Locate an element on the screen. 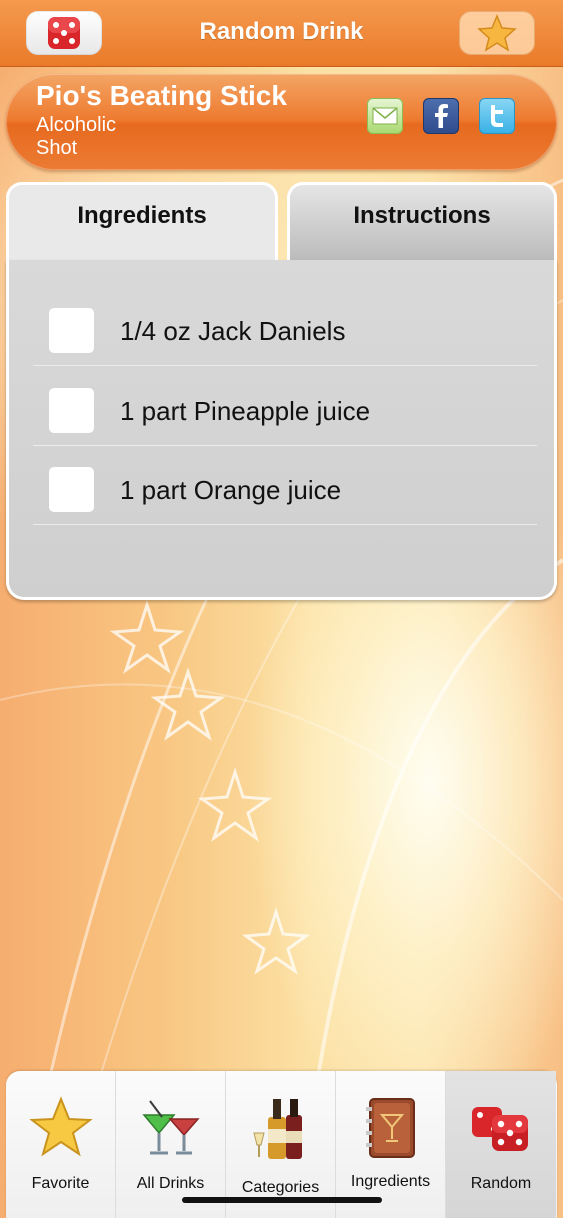 The height and width of the screenshot is (1218, 563). share-email-button is located at coordinates (385, 116).